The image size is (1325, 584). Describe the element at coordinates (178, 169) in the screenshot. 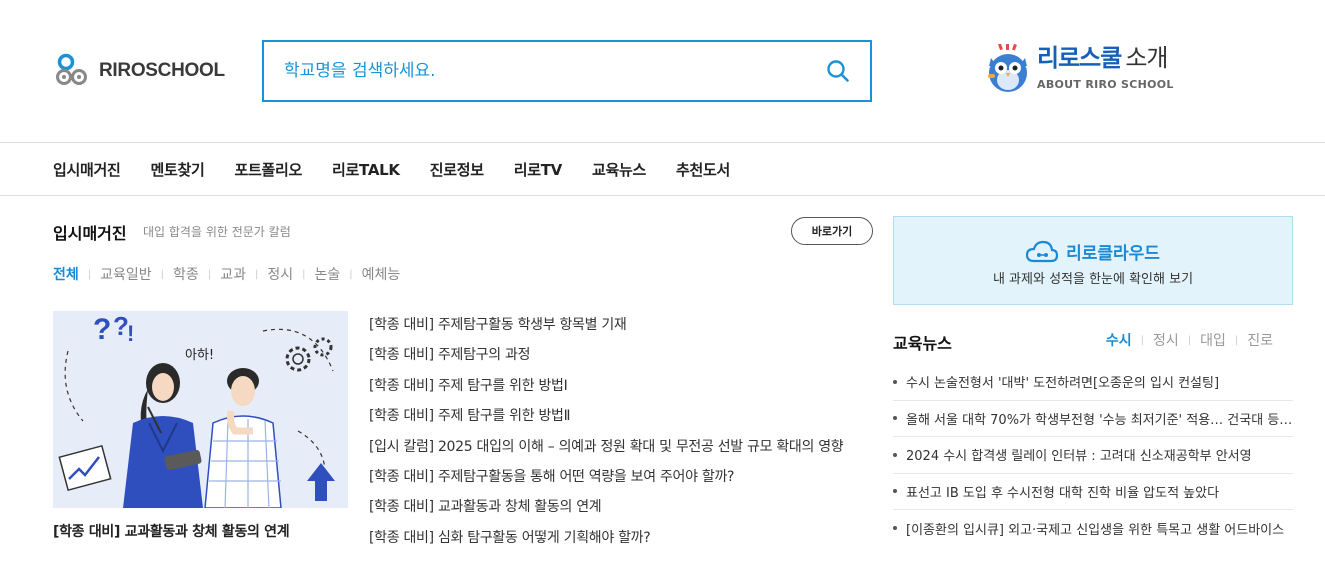

I see `nav-item-mentor: 멘토찾기` at that location.